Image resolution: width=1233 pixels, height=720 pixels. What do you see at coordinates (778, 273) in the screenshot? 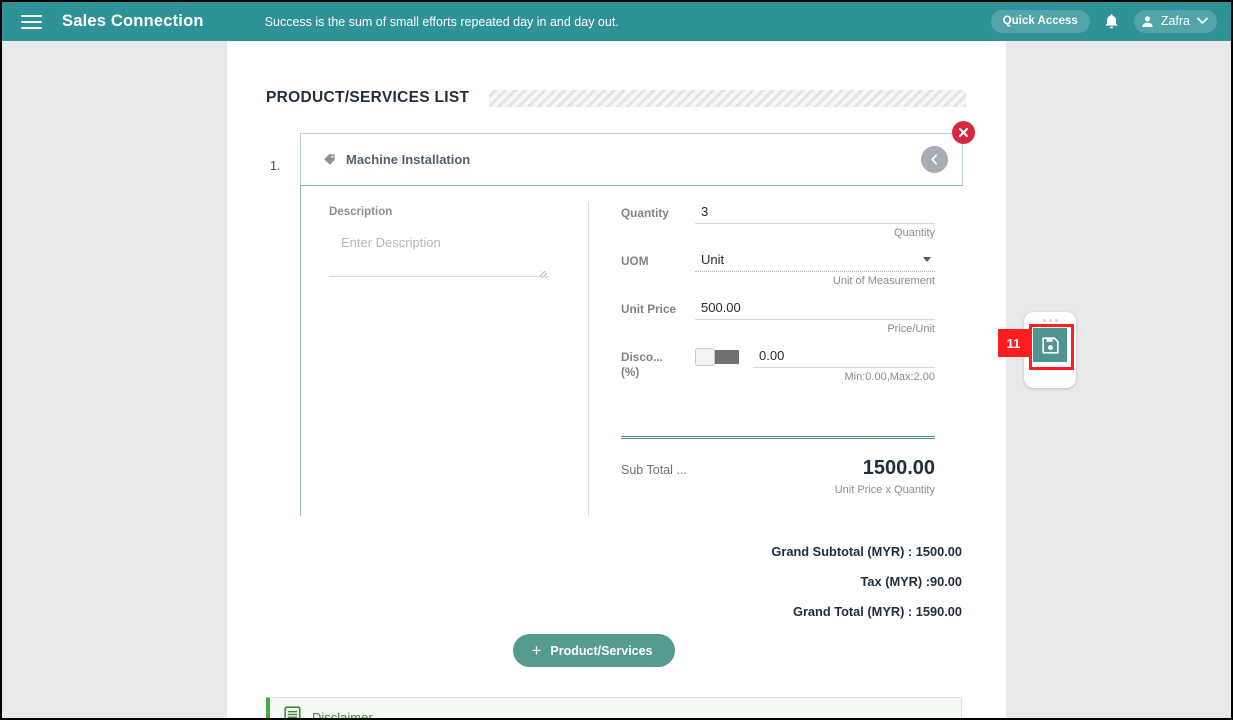
I see `uom-field-row: UOM Unit of Measurement` at bounding box center [778, 273].